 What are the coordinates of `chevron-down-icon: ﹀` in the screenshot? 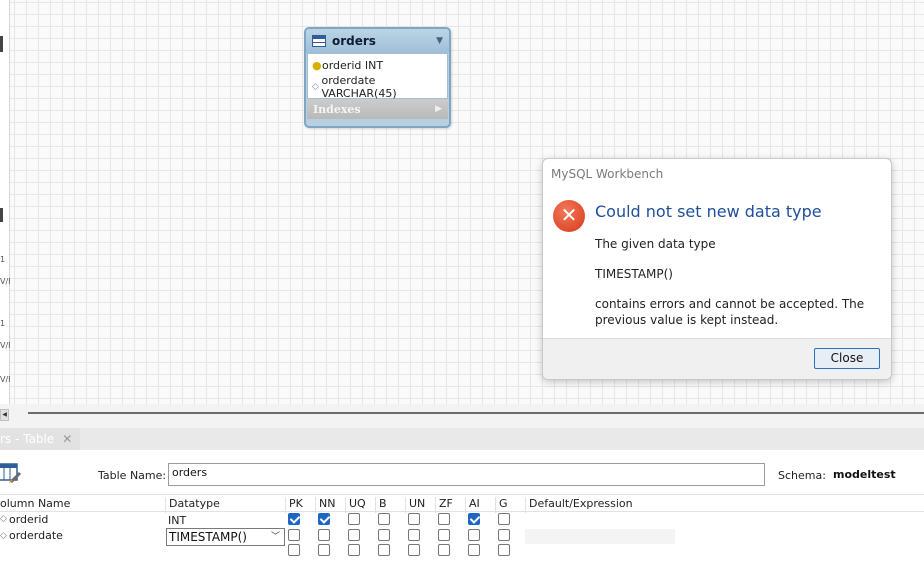 It's located at (275, 537).